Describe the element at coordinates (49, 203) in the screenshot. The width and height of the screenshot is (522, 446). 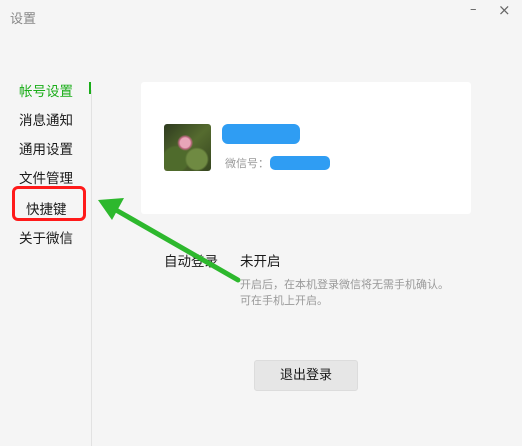
I see `annotation-highlight-box` at that location.